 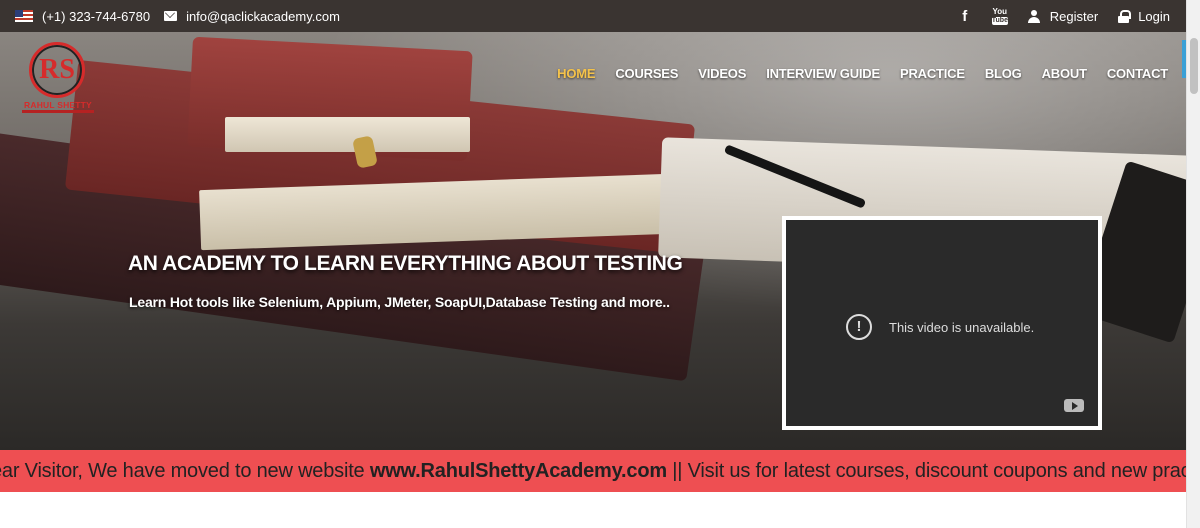 I want to click on nav-item-about: ABOUT, so click(x=1064, y=73).